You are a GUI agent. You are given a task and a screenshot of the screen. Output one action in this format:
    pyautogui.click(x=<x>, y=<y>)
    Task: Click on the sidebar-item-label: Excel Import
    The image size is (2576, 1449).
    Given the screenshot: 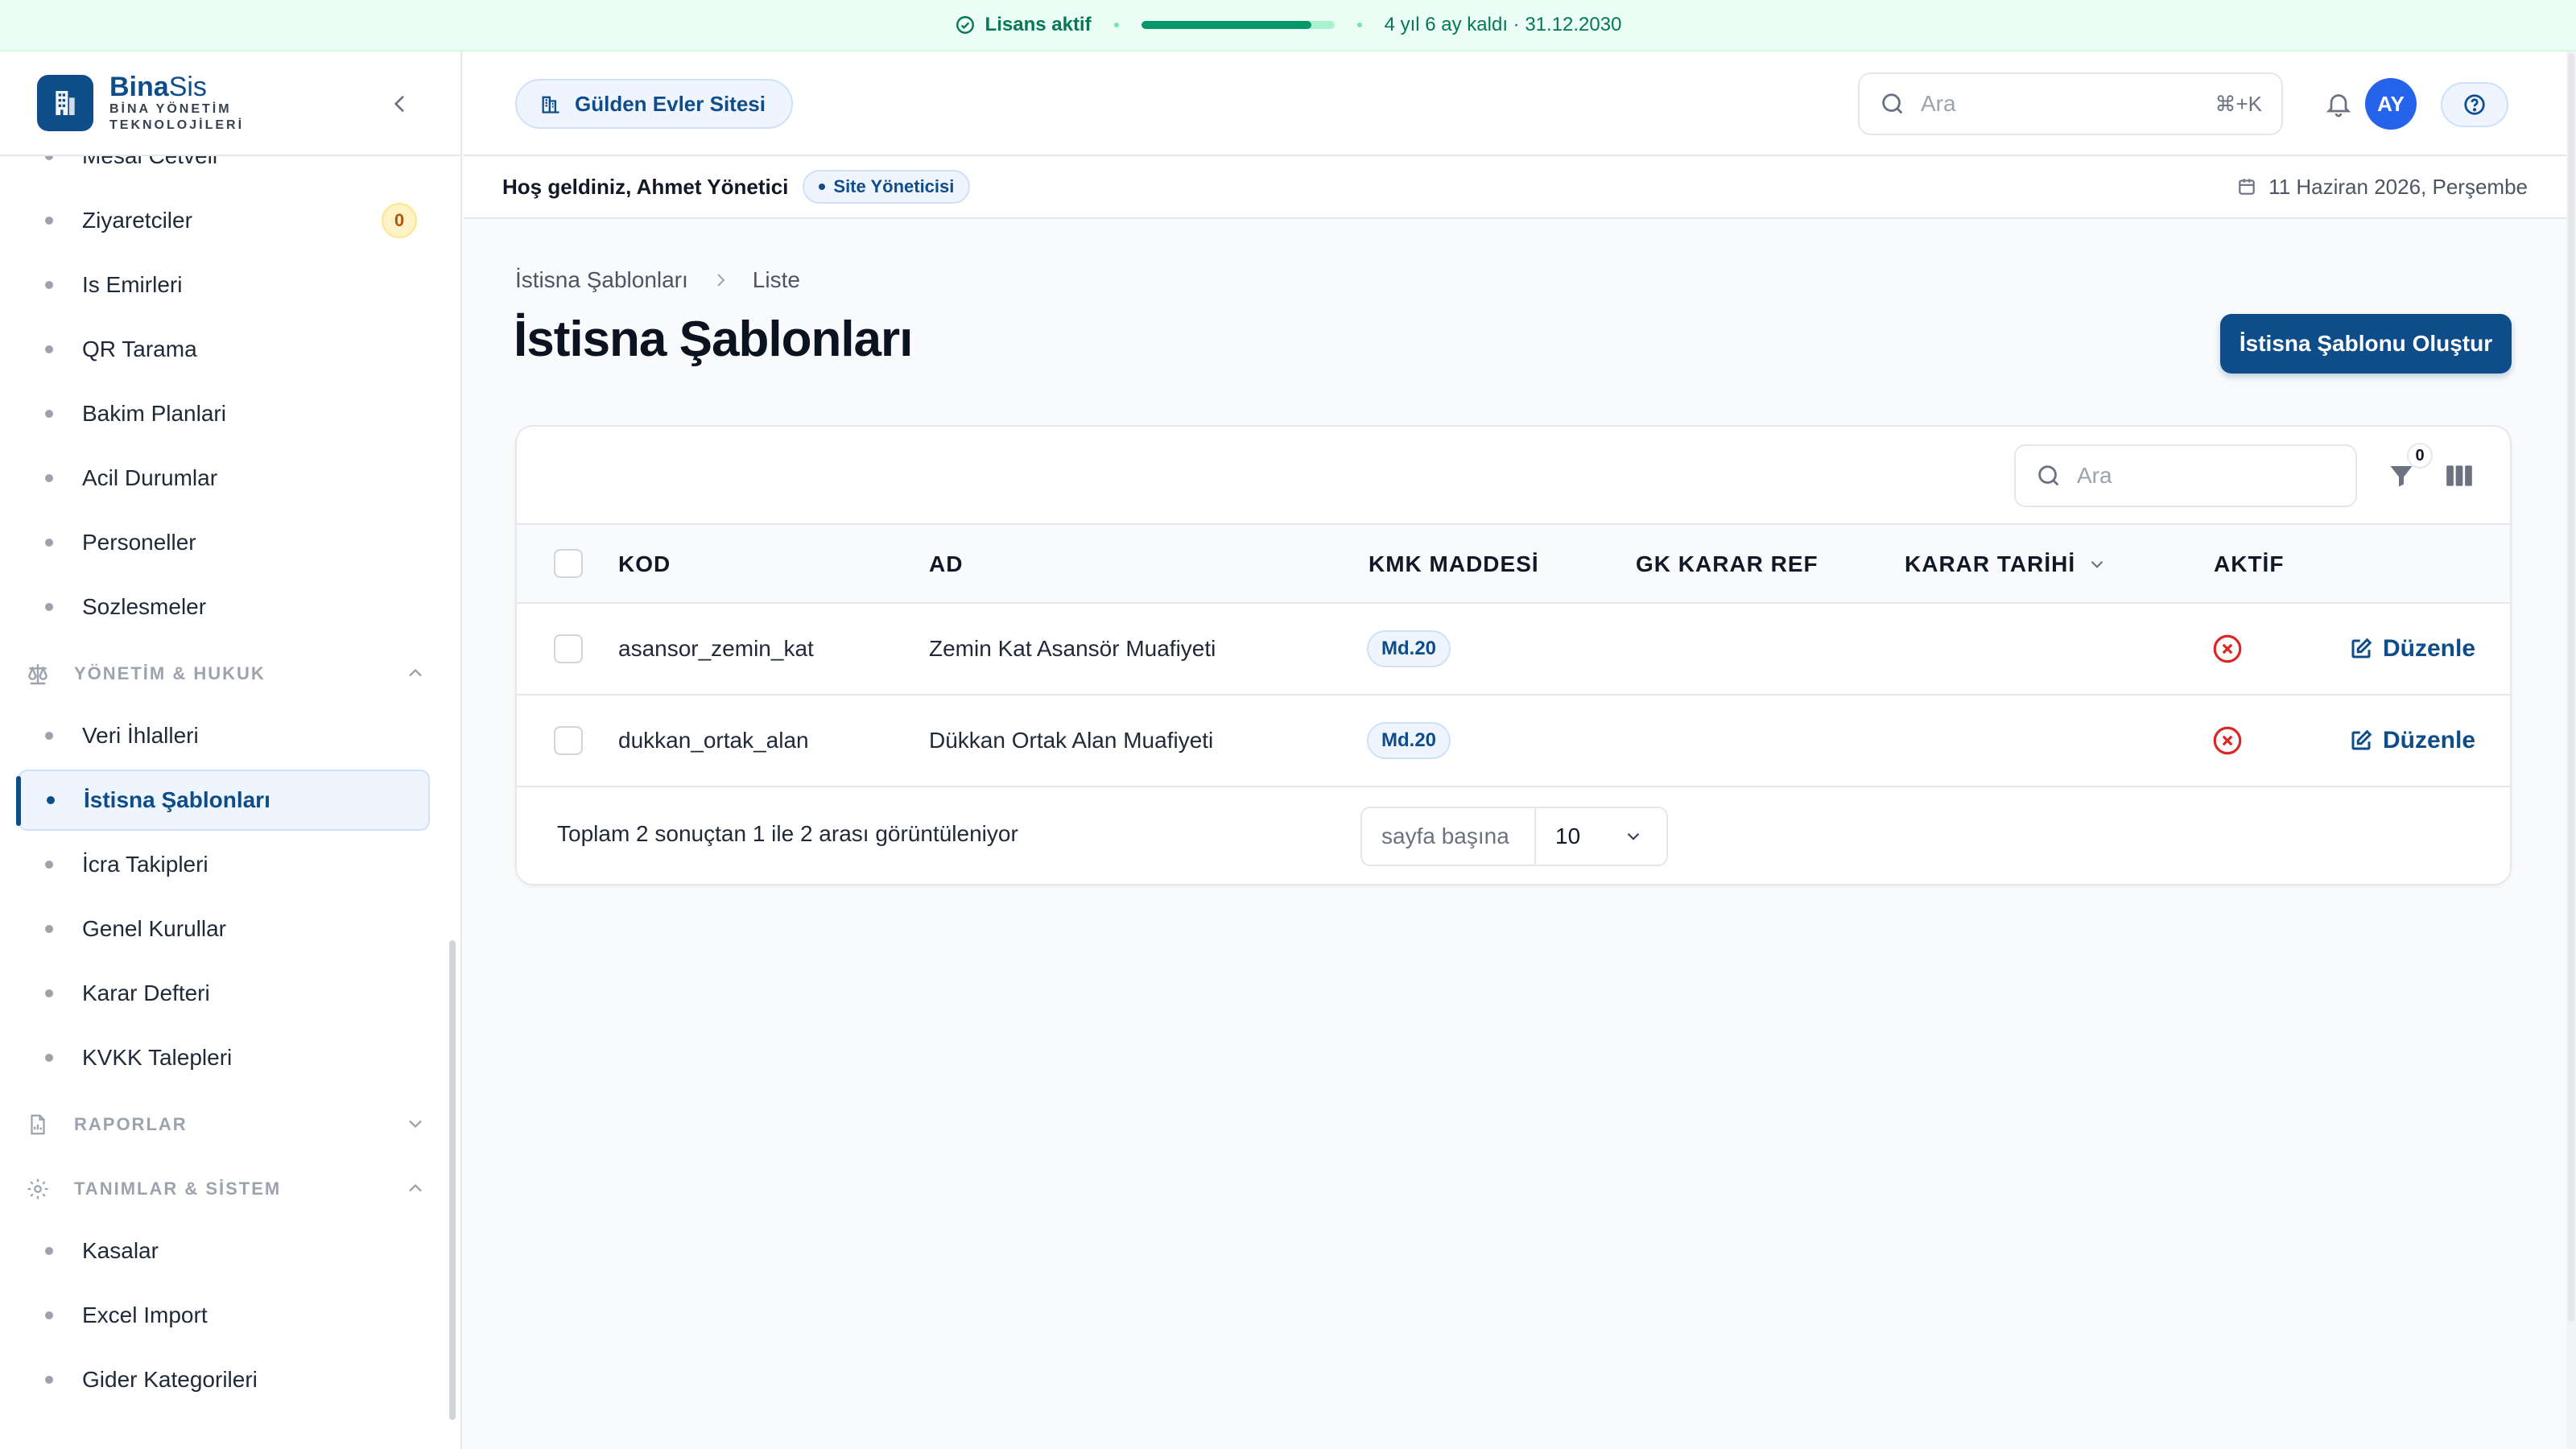 What is the action you would take?
    pyautogui.click(x=145, y=1314)
    